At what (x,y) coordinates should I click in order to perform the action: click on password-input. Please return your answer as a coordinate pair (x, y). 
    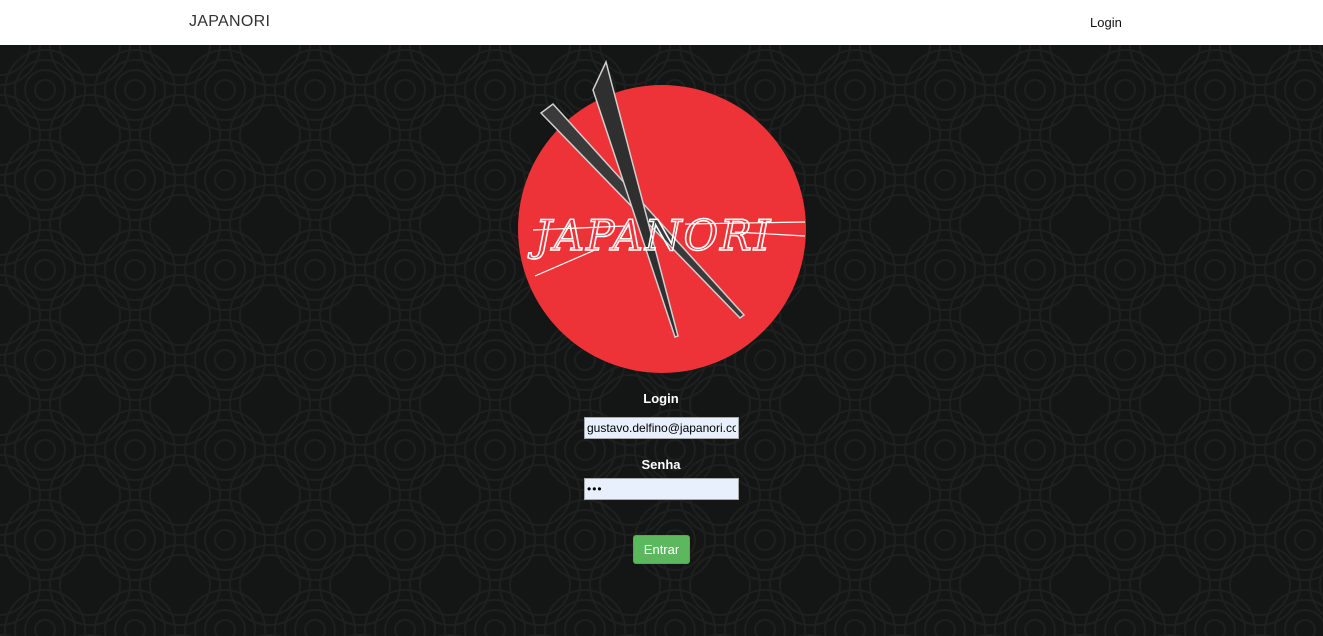
    Looking at the image, I should click on (661, 489).